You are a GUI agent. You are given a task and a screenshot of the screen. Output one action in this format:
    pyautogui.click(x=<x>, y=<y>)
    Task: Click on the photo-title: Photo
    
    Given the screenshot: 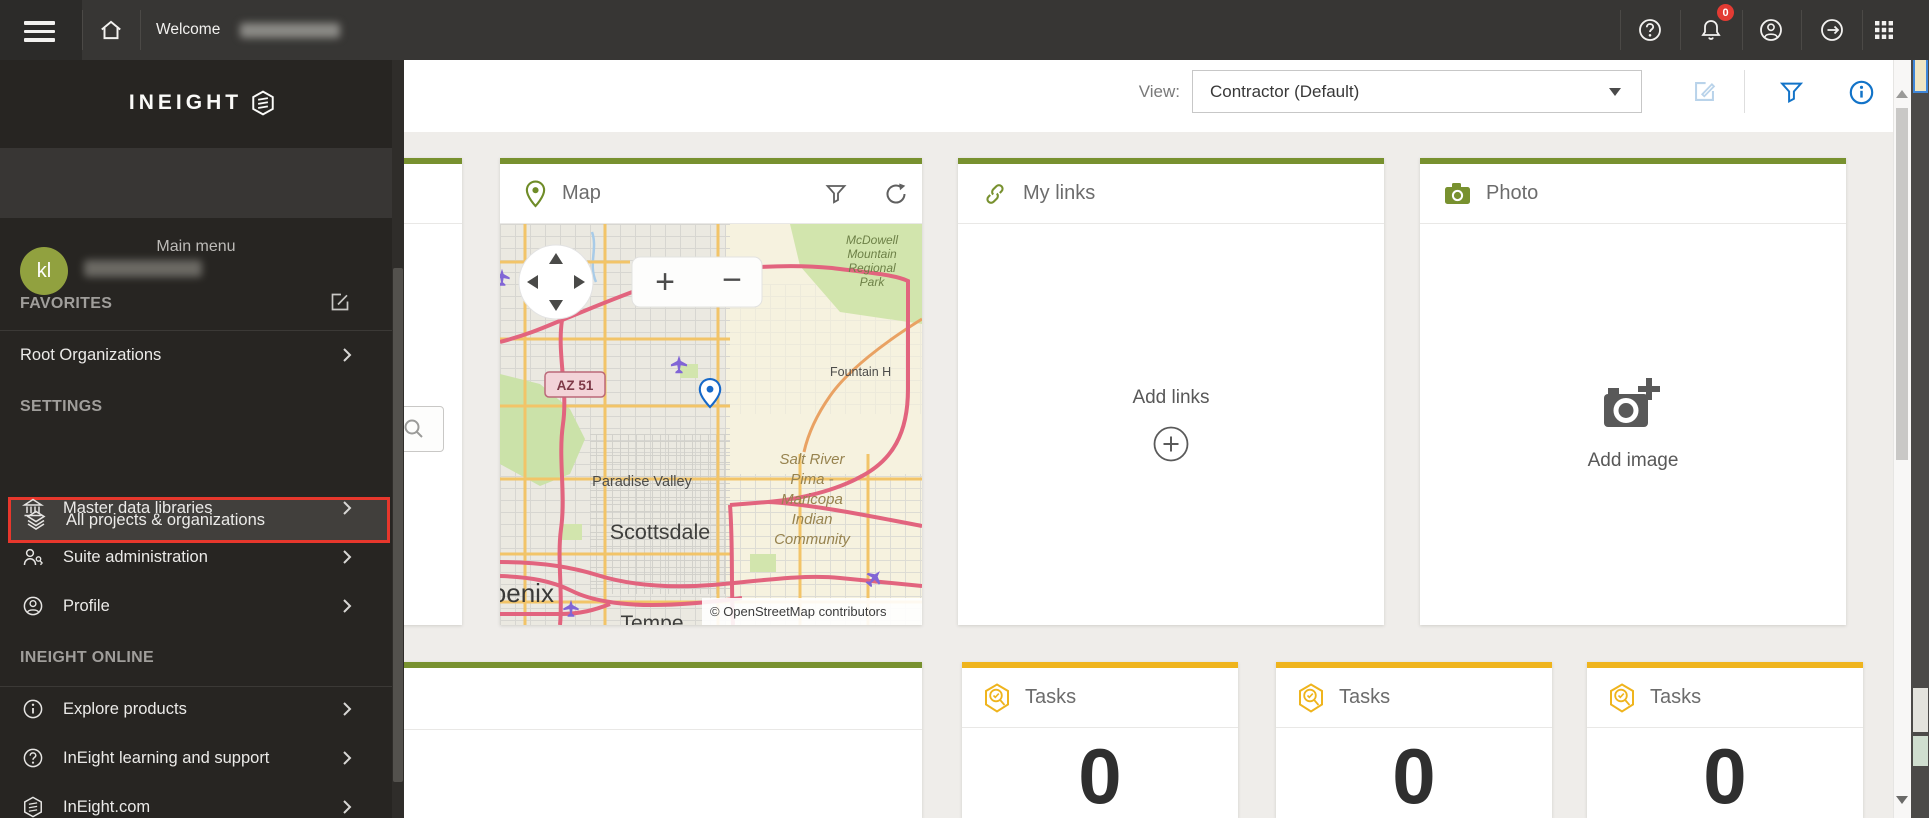 What is the action you would take?
    pyautogui.click(x=1512, y=193)
    